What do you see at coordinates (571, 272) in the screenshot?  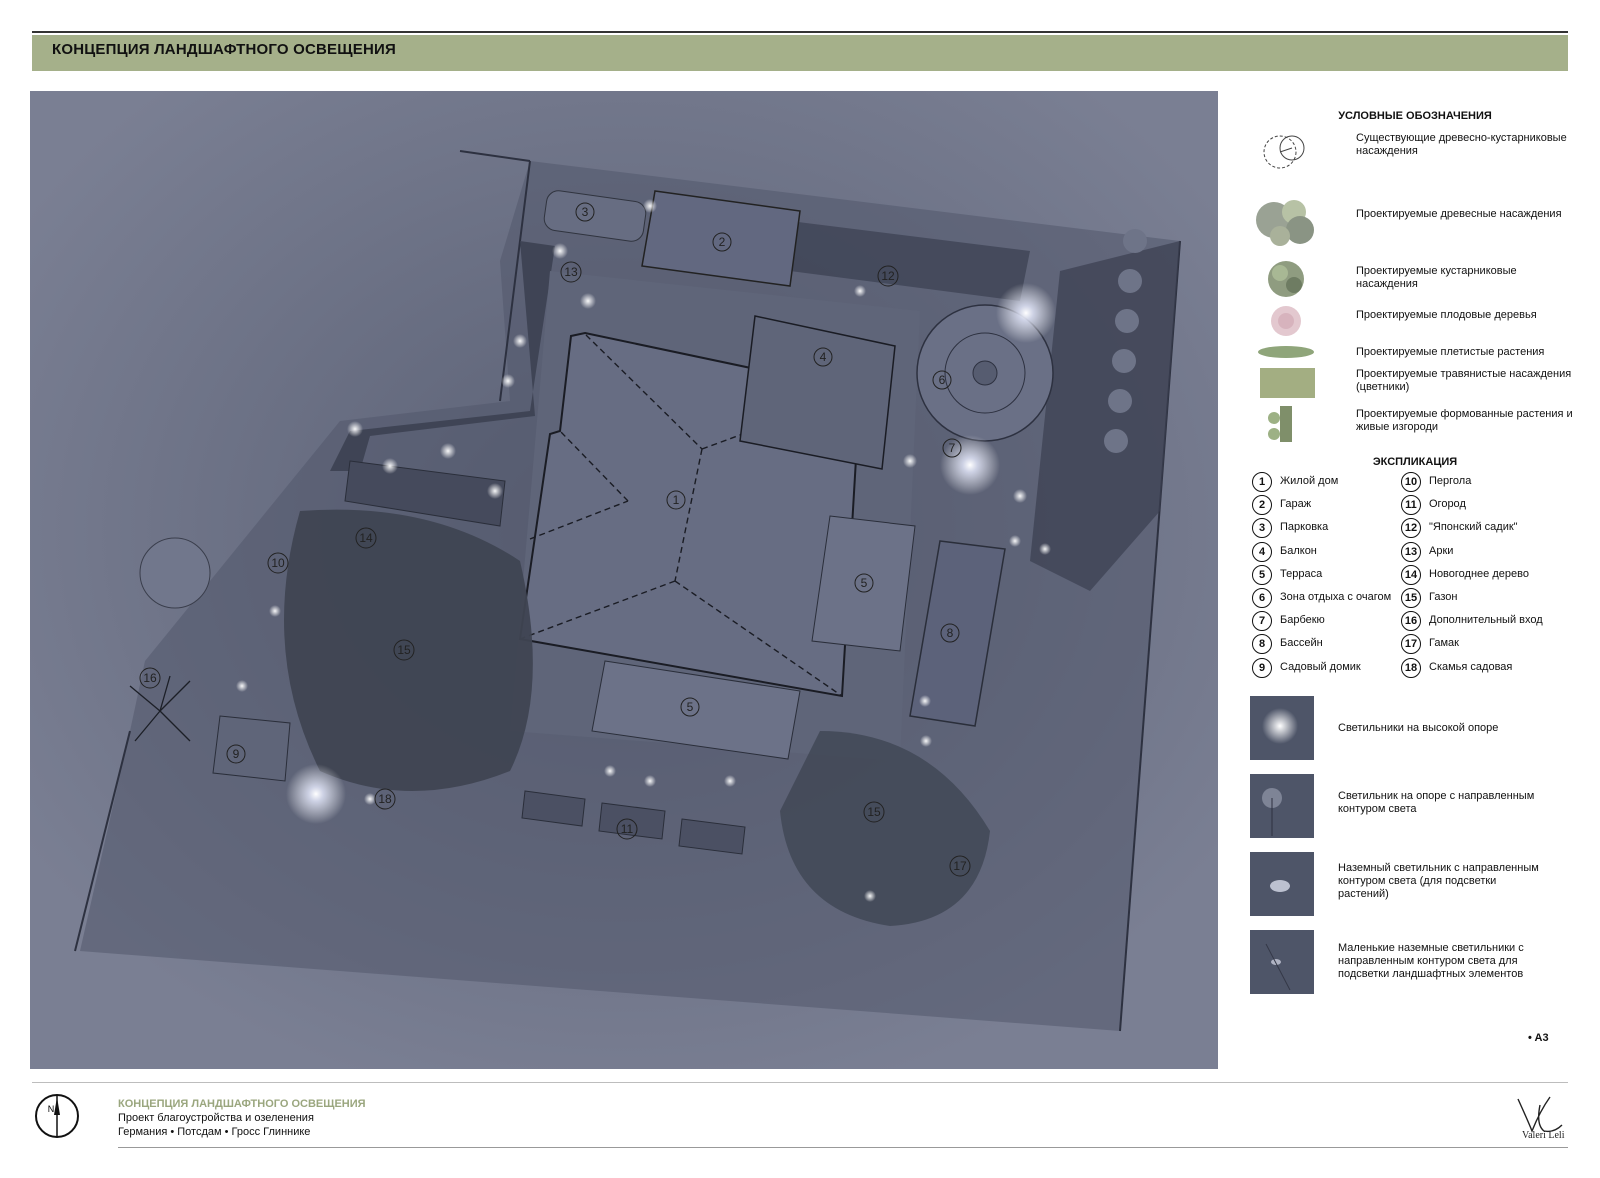 I see `label-arches: 13` at bounding box center [571, 272].